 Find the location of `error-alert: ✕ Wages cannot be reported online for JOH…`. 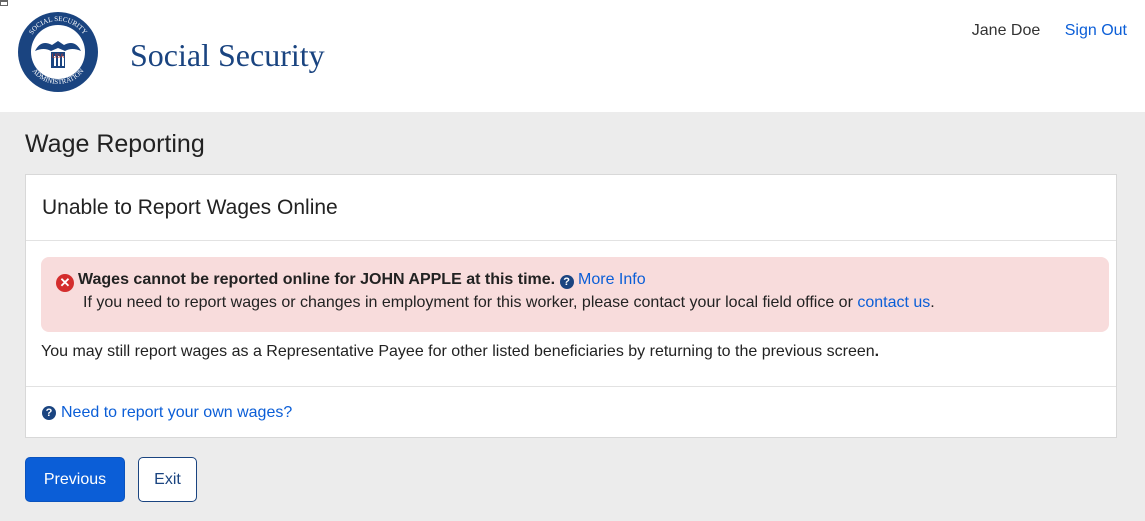

error-alert: ✕ Wages cannot be reported online for JOH… is located at coordinates (575, 294).